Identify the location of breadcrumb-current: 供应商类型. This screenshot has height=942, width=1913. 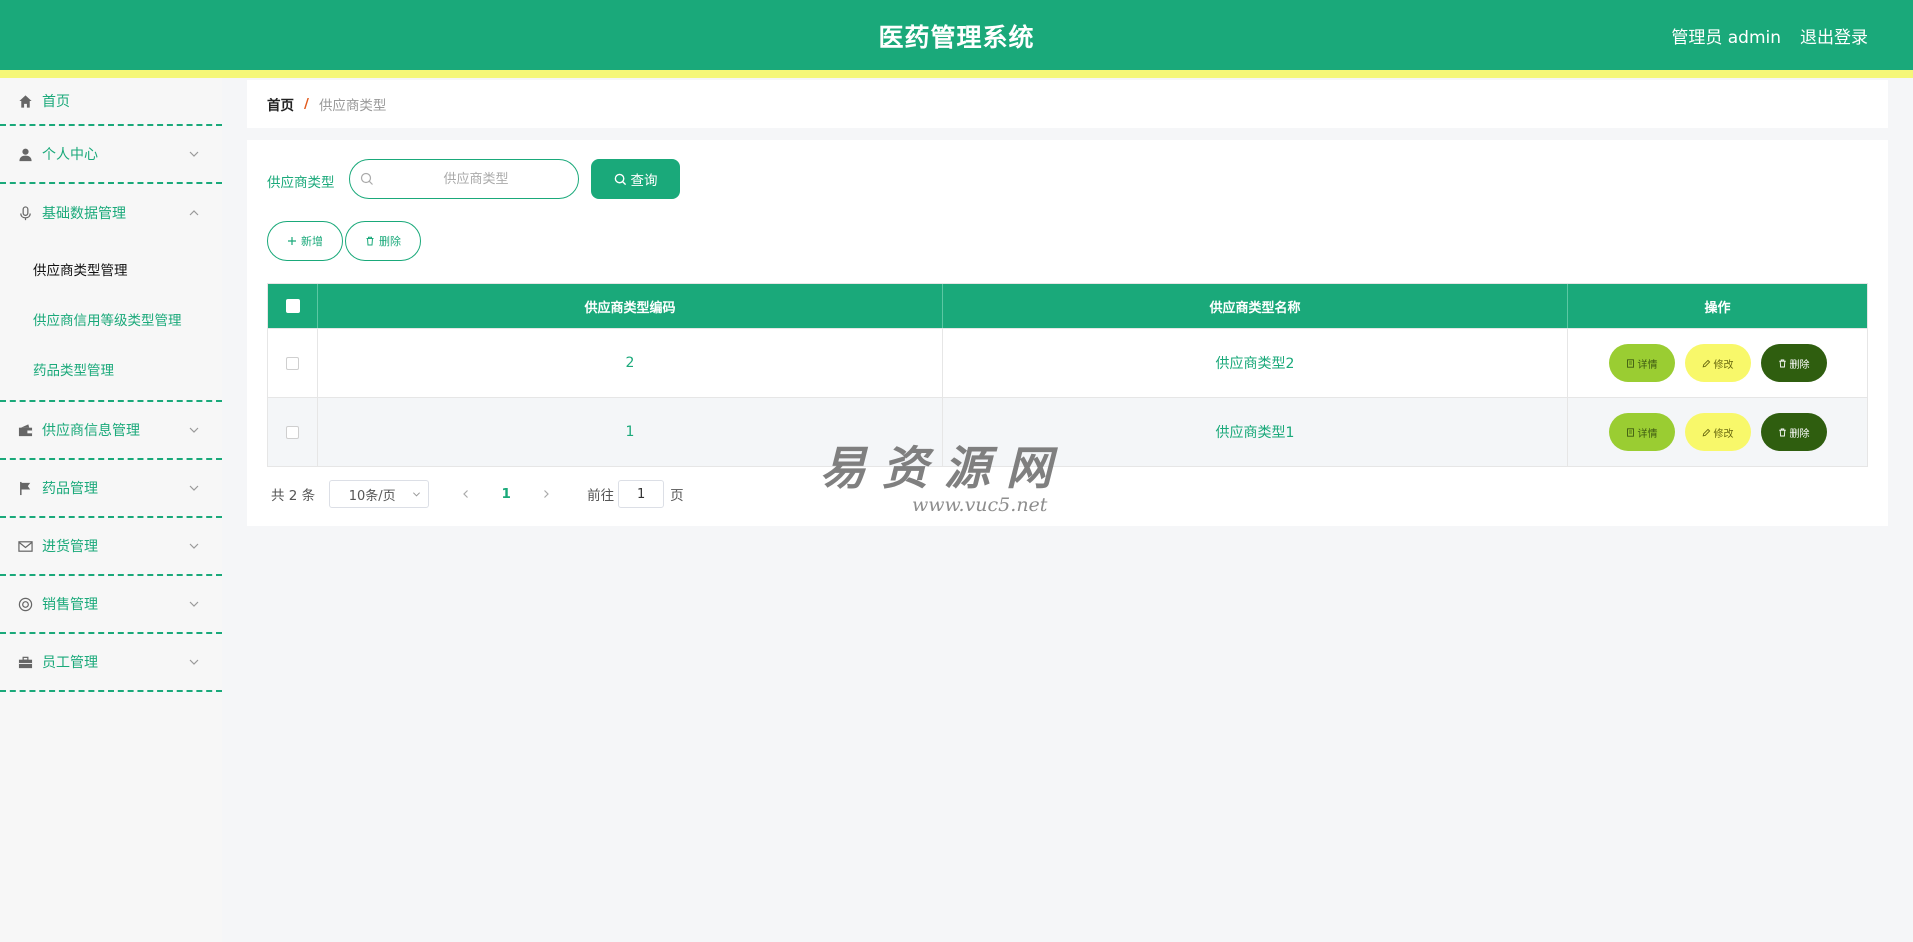
(352, 106).